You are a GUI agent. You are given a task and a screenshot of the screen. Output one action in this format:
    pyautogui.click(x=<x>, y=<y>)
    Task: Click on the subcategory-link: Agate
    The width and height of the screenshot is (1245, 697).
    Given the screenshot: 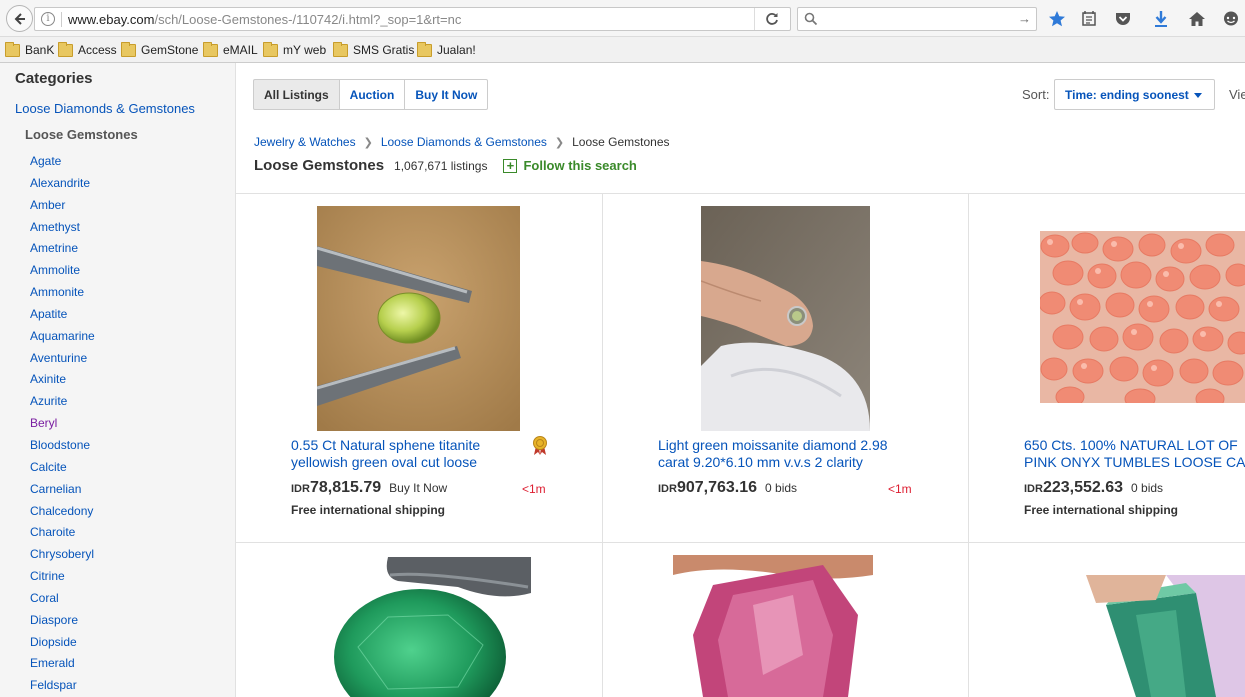 What is the action you would take?
    pyautogui.click(x=62, y=163)
    